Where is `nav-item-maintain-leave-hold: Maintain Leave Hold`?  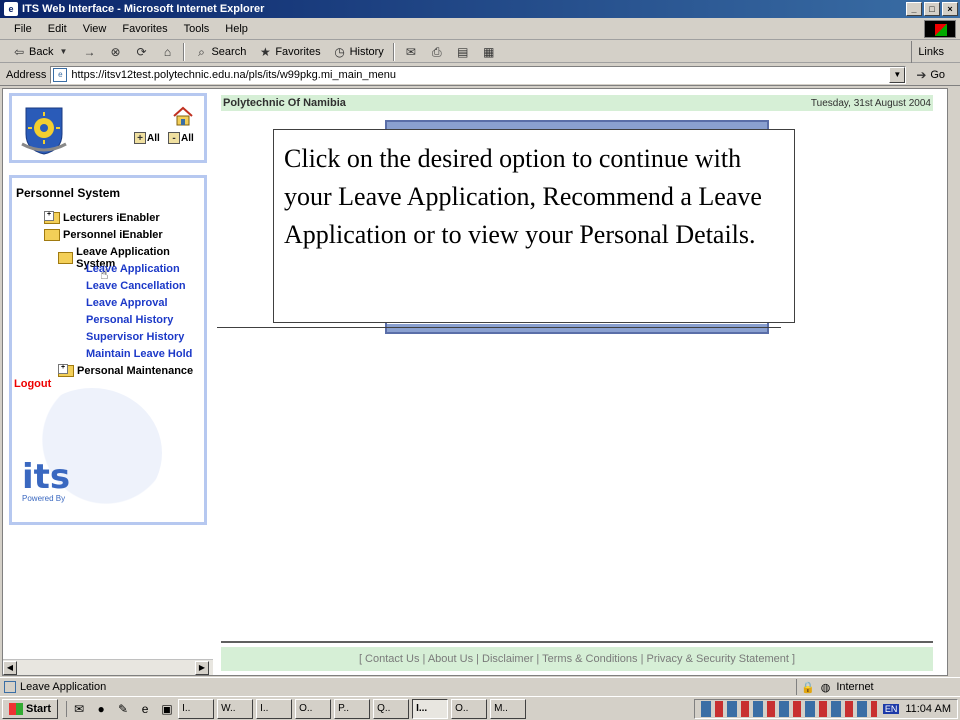
nav-item-maintain-leave-hold: Maintain Leave Hold is located at coordinates (139, 354).